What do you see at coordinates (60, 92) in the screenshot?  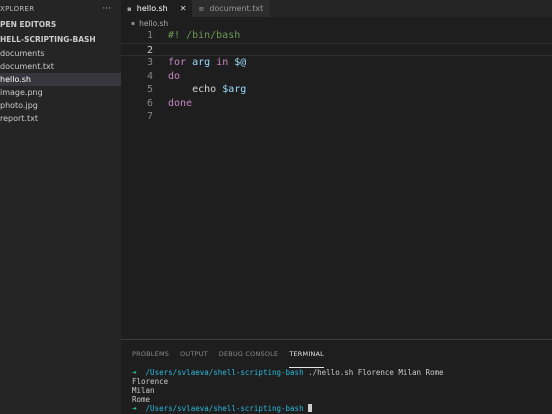 I see `file-item-image-png: image.png` at bounding box center [60, 92].